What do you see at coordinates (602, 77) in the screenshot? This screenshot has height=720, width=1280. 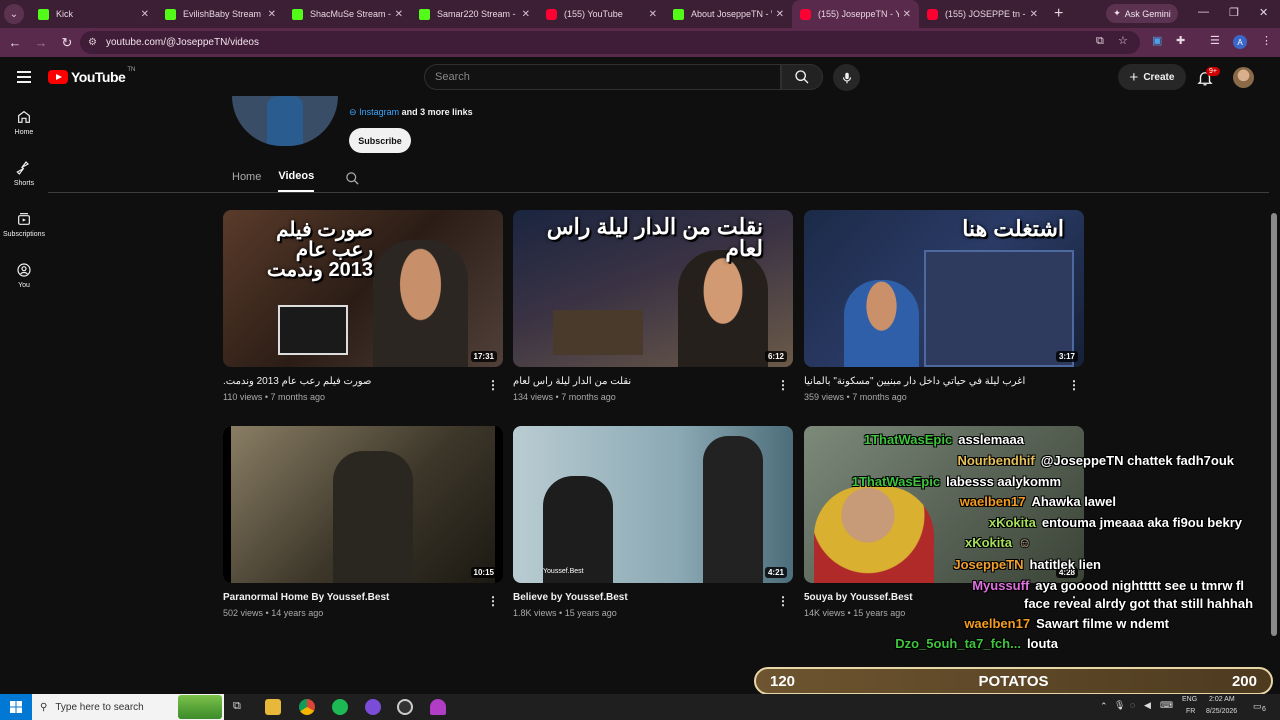 I see `search-input: Search` at bounding box center [602, 77].